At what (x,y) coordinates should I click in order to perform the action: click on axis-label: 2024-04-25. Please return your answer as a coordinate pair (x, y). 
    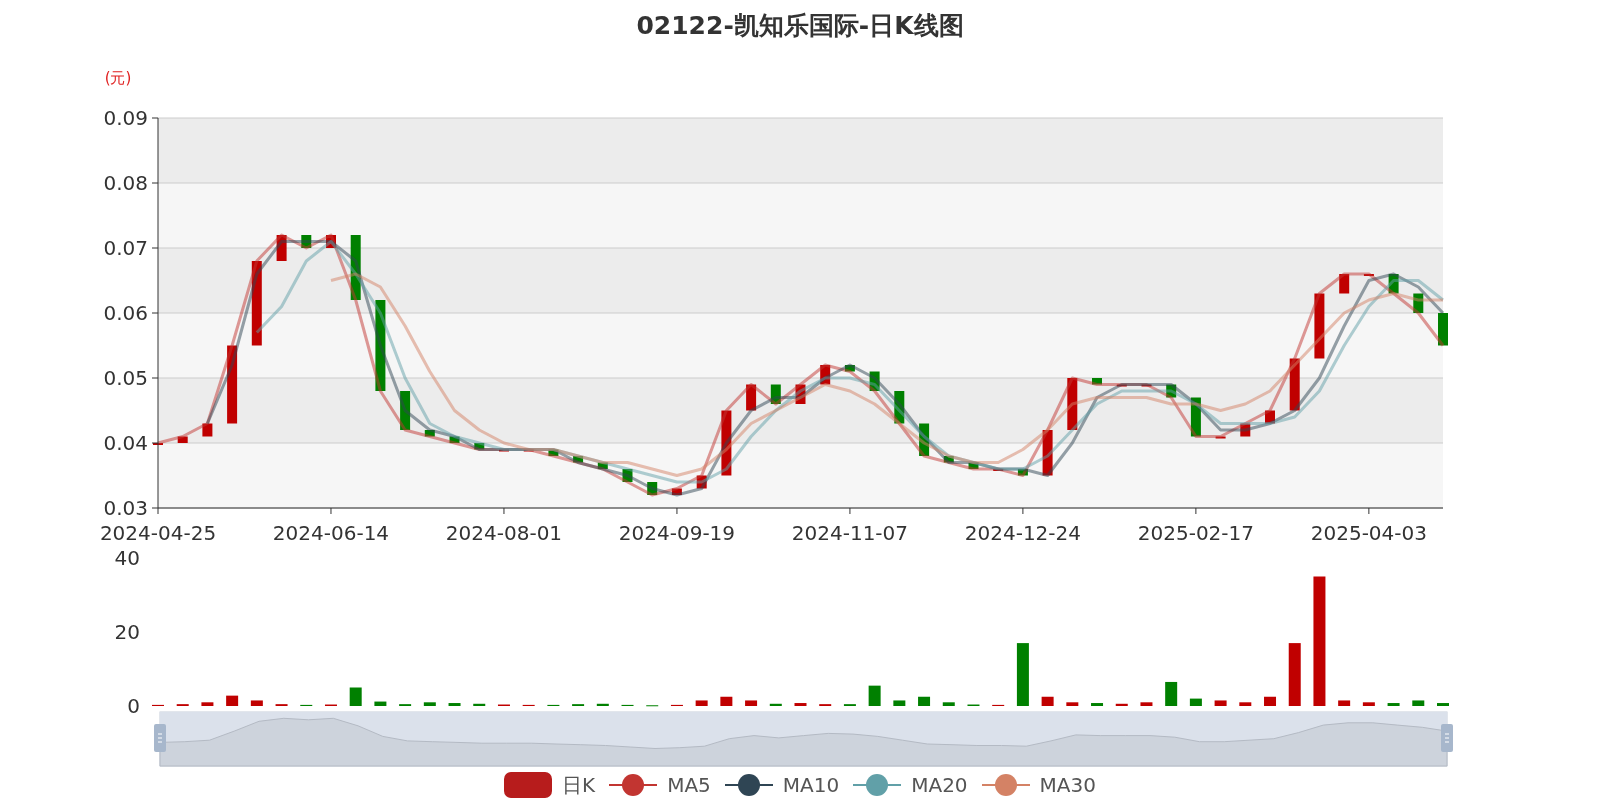
    Looking at the image, I should click on (158, 533).